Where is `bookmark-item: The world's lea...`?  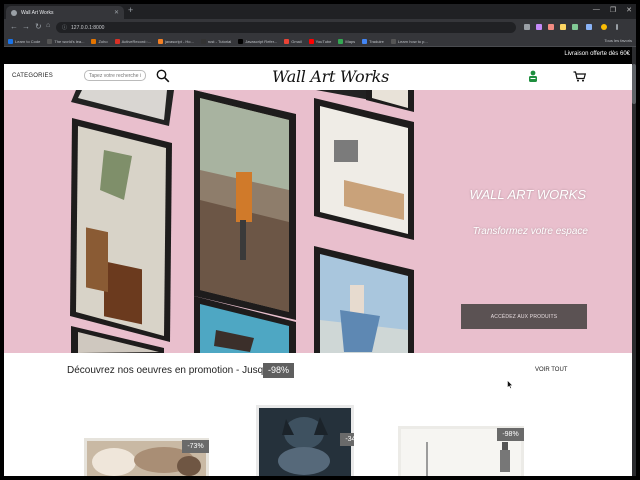 bookmark-item: The world's lea... is located at coordinates (66, 41).